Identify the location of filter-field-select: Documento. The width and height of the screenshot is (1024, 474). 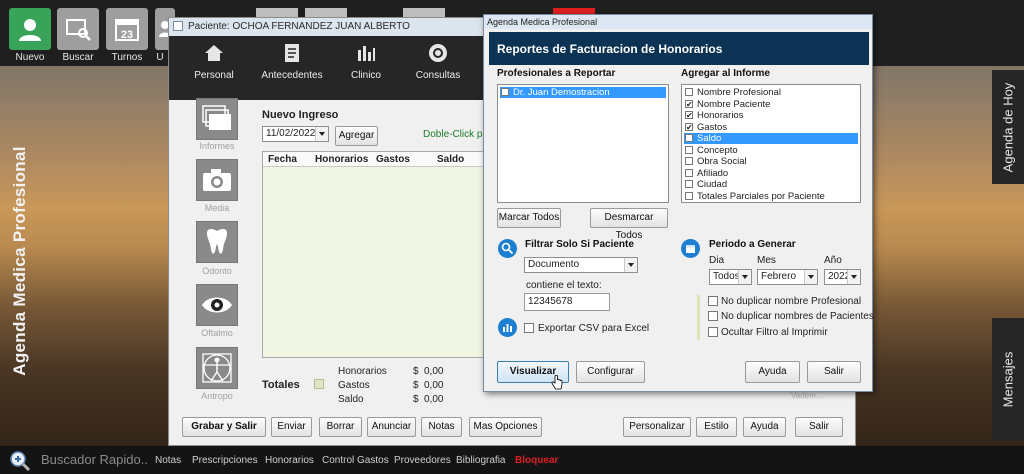
(581, 265).